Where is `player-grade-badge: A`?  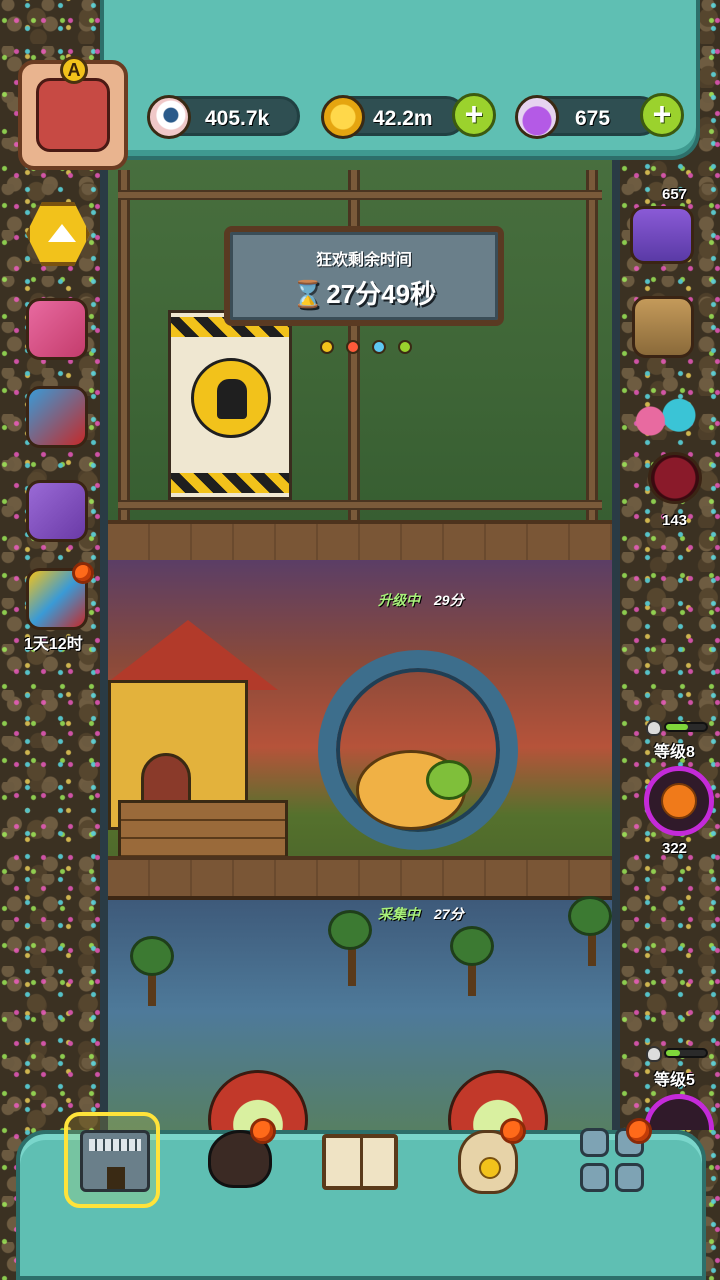 player-grade-badge: A is located at coordinates (74, 70).